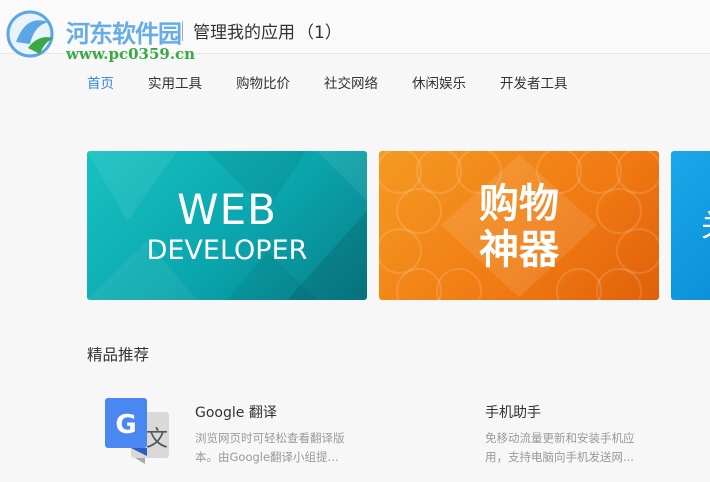 The image size is (710, 482). Describe the element at coordinates (137, 431) in the screenshot. I see `google-translate-icon: G 文` at that location.